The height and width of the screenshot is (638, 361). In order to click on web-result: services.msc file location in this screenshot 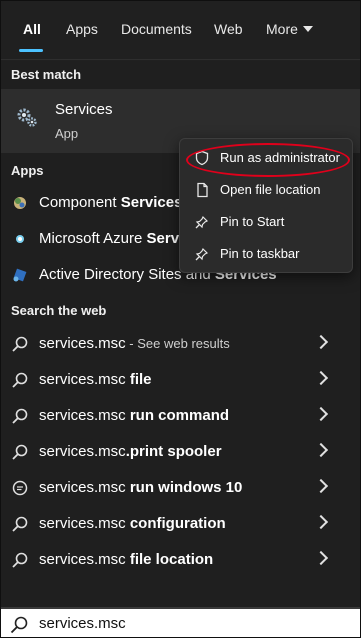, I will do `click(180, 560)`.